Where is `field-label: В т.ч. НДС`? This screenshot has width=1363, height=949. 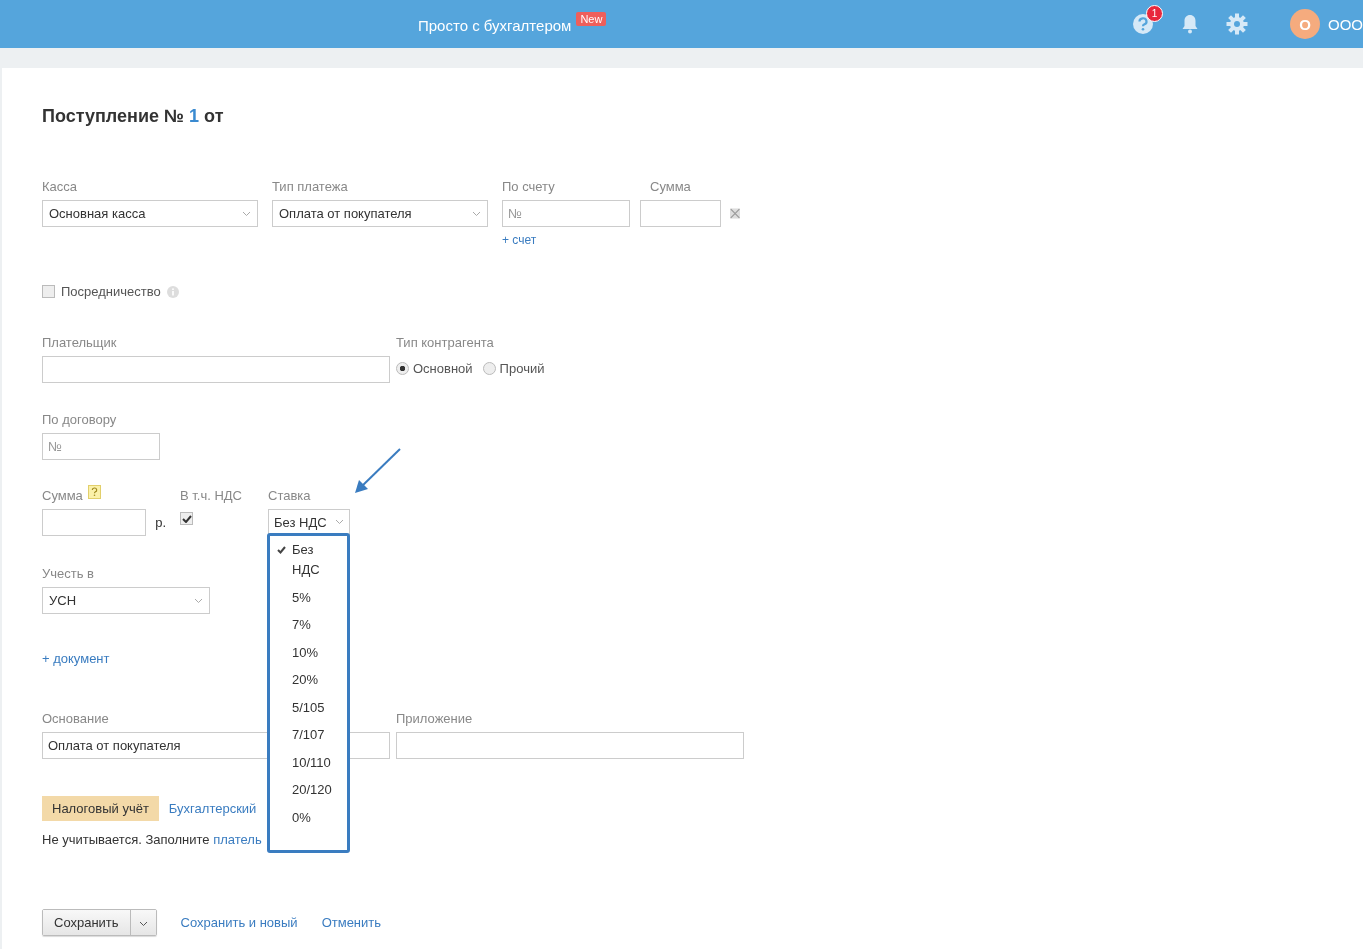 field-label: В т.ч. НДС is located at coordinates (211, 496).